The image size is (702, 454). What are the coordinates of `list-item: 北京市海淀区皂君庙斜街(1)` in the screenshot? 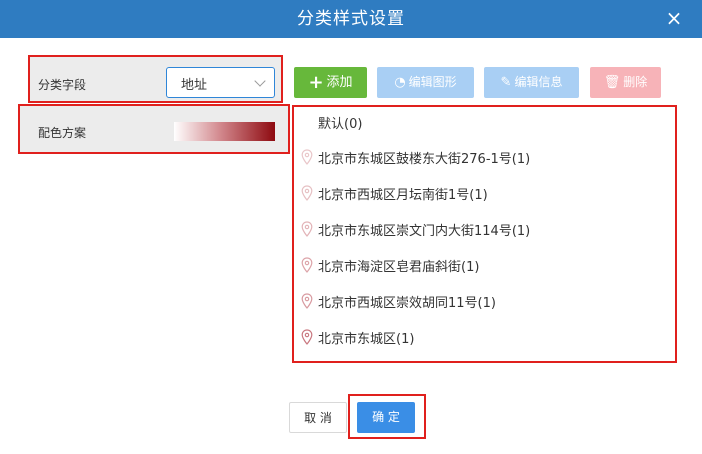 It's located at (398, 266).